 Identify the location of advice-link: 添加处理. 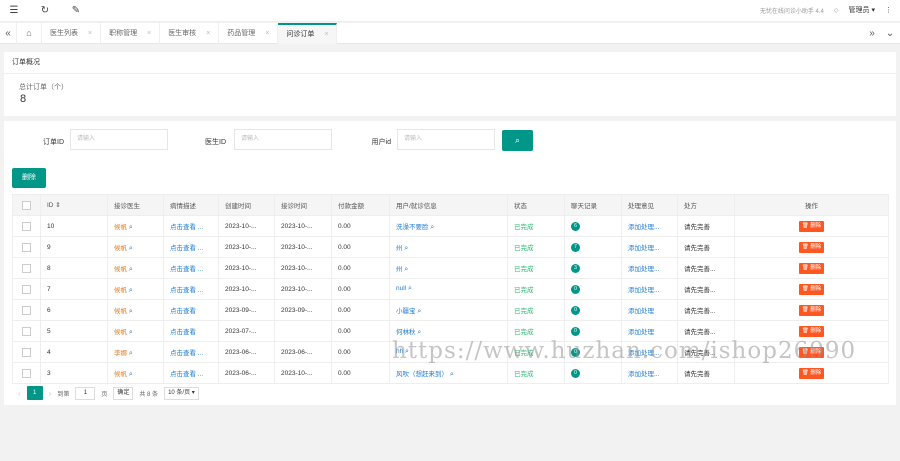
(649, 310).